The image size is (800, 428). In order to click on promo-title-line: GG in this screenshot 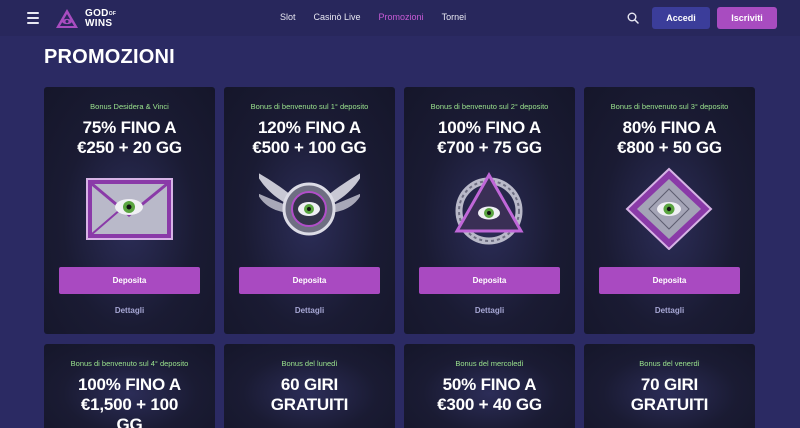, I will do `click(129, 421)`.